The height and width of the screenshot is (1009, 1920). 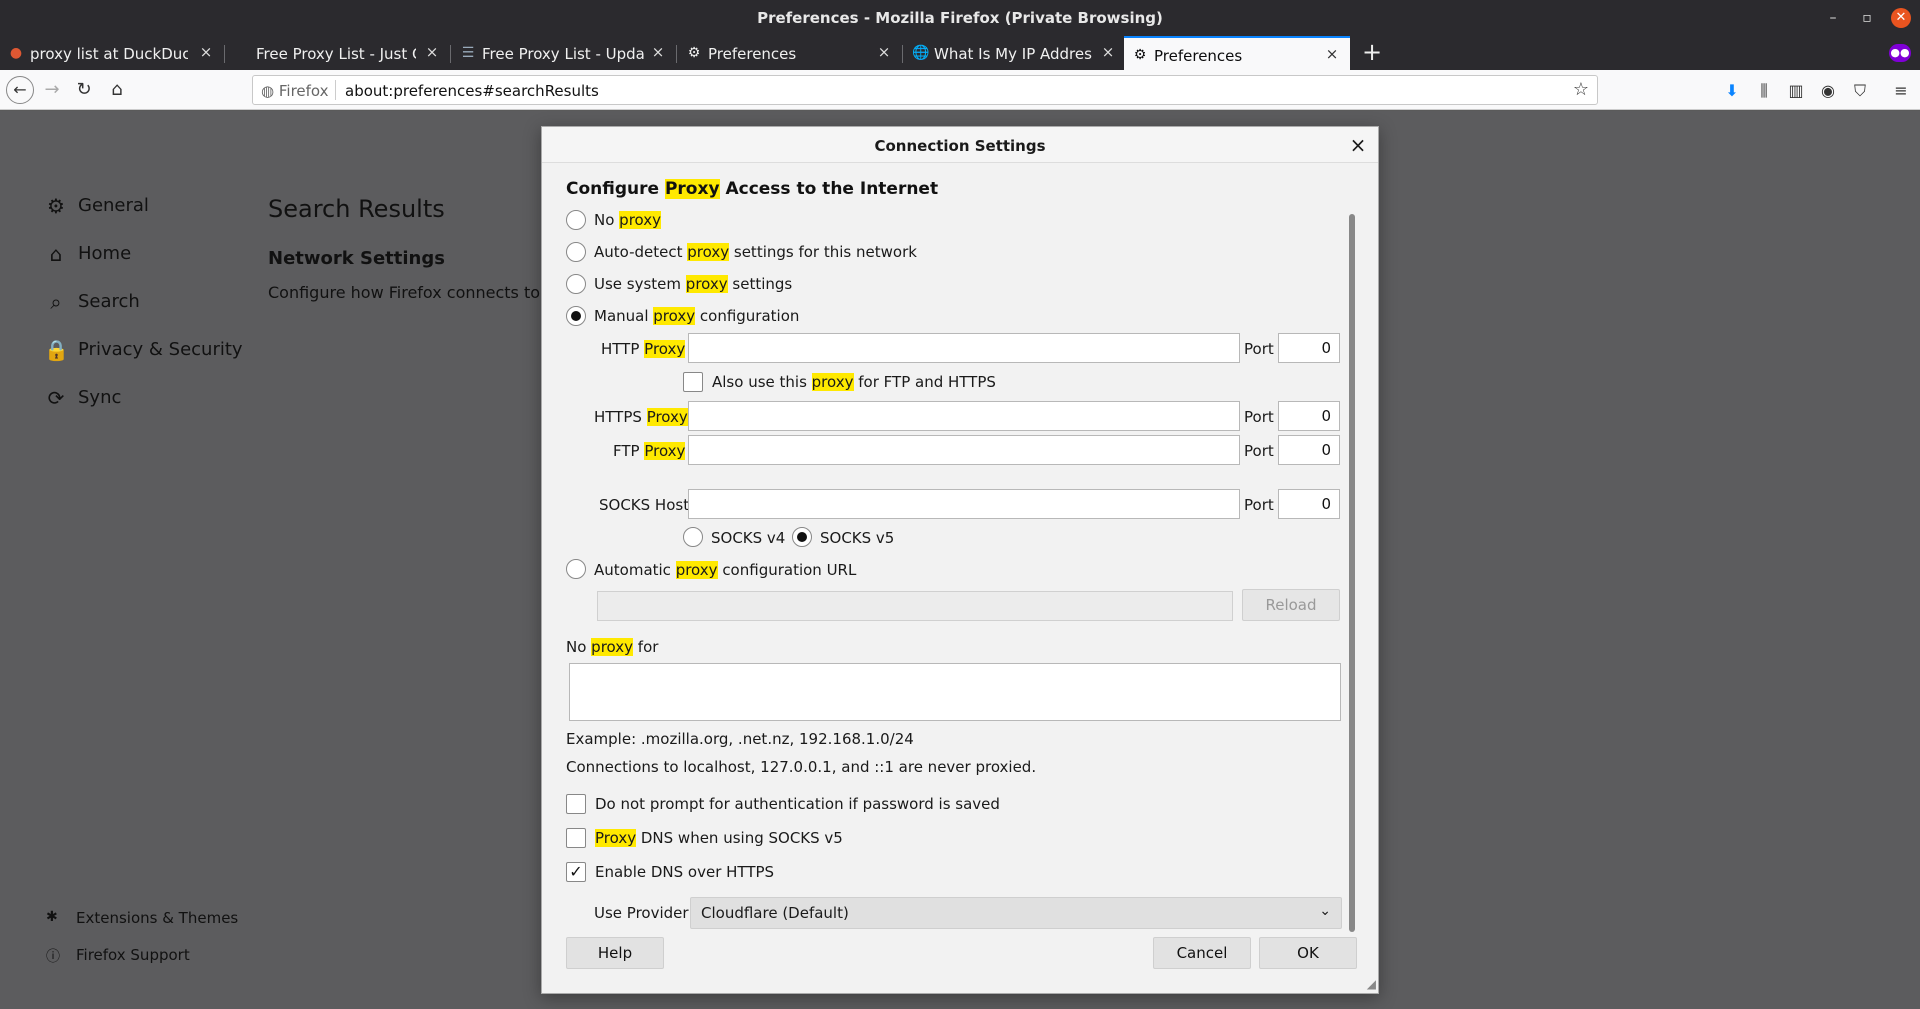 What do you see at coordinates (1796, 91) in the screenshot?
I see `sidebar-icon: ▥` at bounding box center [1796, 91].